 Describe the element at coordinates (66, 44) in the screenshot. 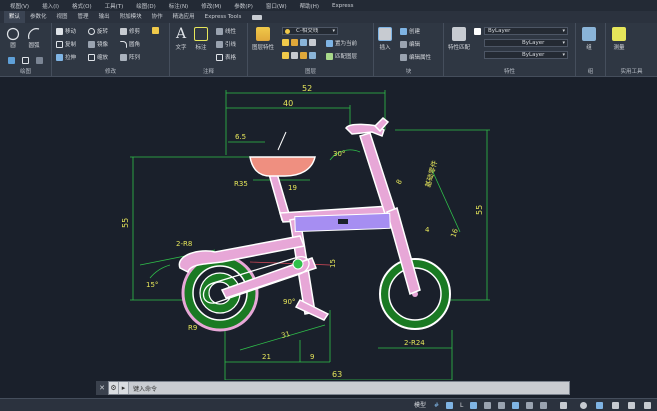

I see `copy-button: 复制` at that location.